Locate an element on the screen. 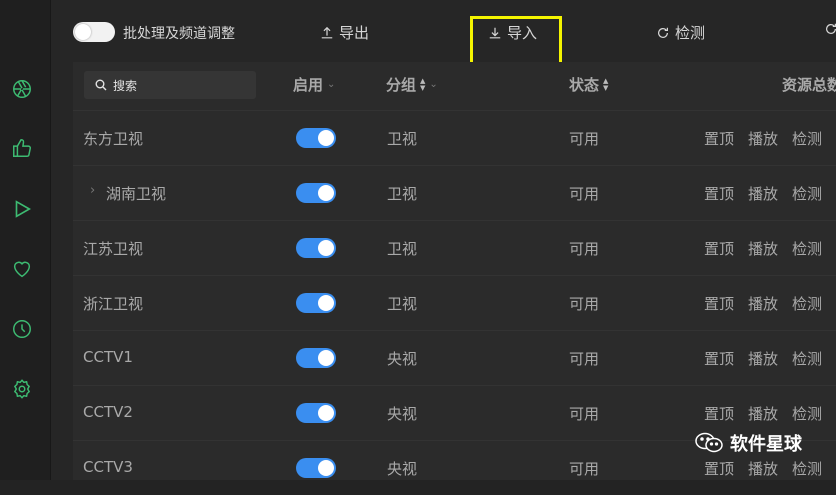 This screenshot has height=495, width=836. play-icon is located at coordinates (22, 209).